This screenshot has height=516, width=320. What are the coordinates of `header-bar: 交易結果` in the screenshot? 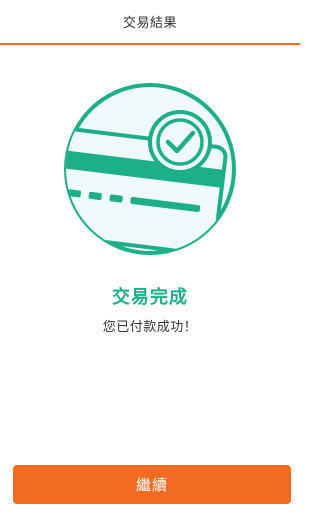 It's located at (150, 22).